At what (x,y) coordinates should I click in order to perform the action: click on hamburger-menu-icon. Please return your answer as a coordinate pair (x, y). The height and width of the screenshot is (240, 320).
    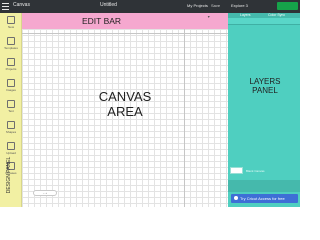
    Looking at the image, I should click on (5, 6).